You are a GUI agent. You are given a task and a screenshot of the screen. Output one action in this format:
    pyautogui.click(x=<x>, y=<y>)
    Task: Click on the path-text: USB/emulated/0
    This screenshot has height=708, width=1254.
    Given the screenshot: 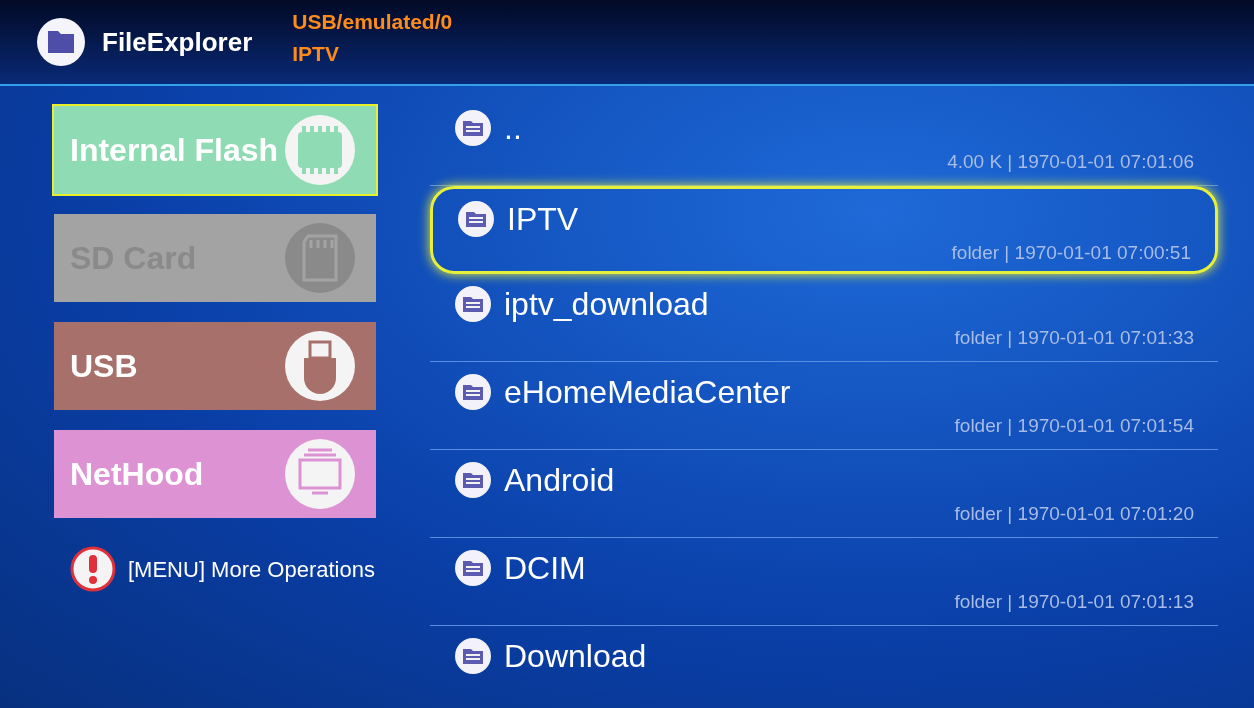 What is the action you would take?
    pyautogui.click(x=372, y=22)
    